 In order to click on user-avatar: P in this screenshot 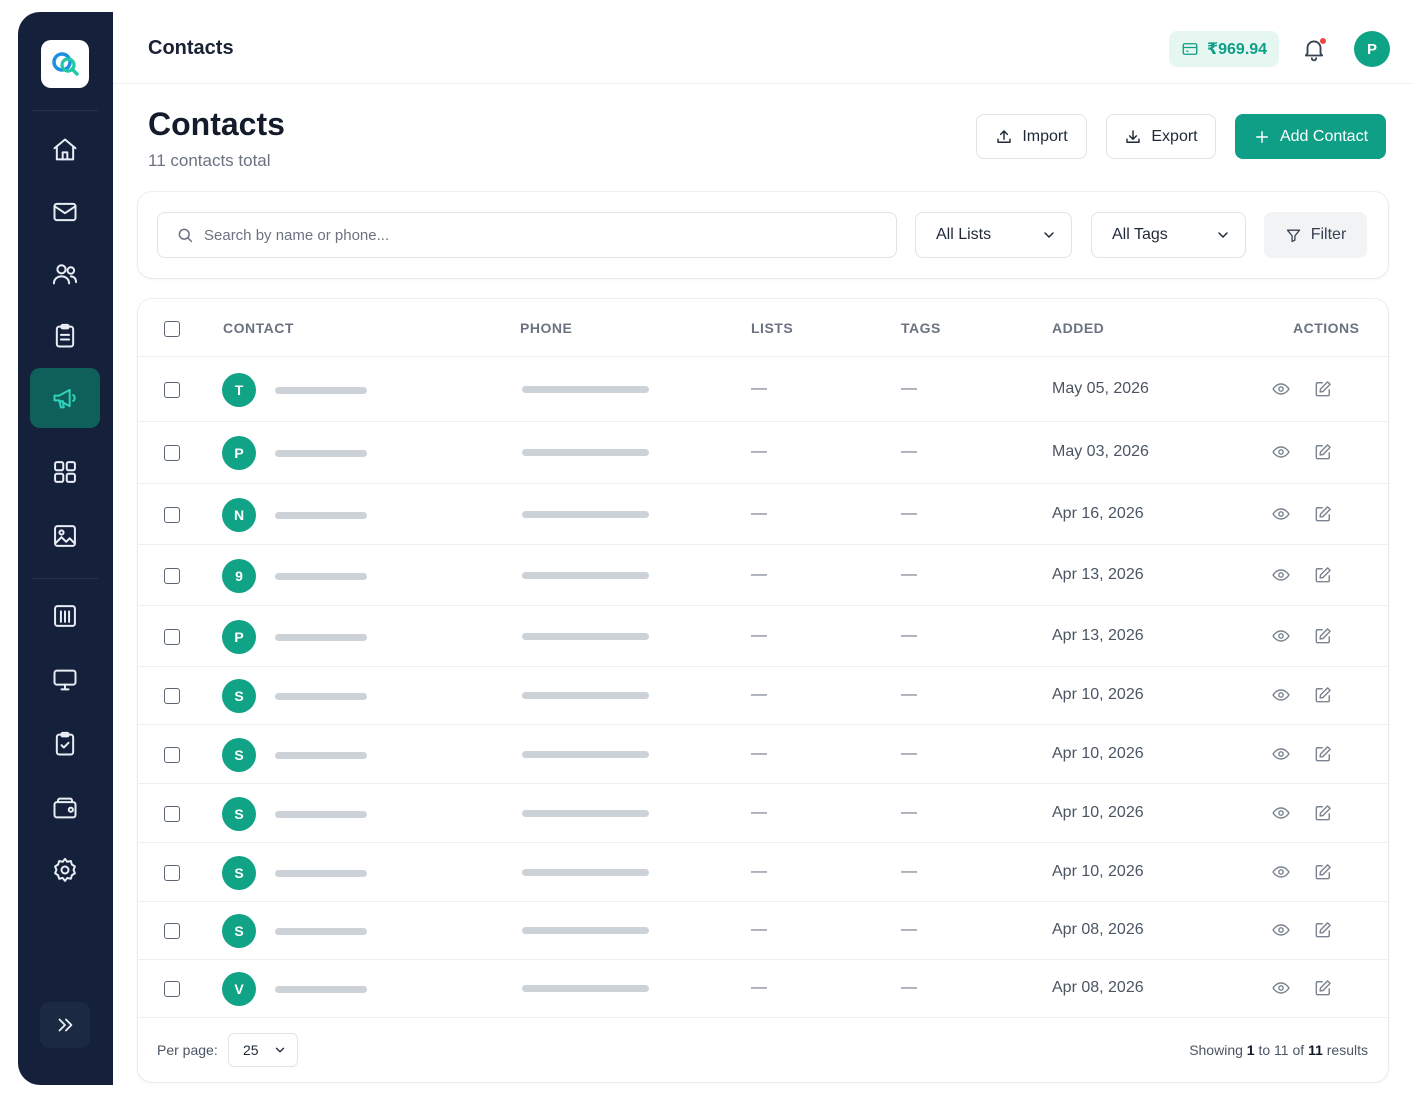, I will do `click(1372, 49)`.